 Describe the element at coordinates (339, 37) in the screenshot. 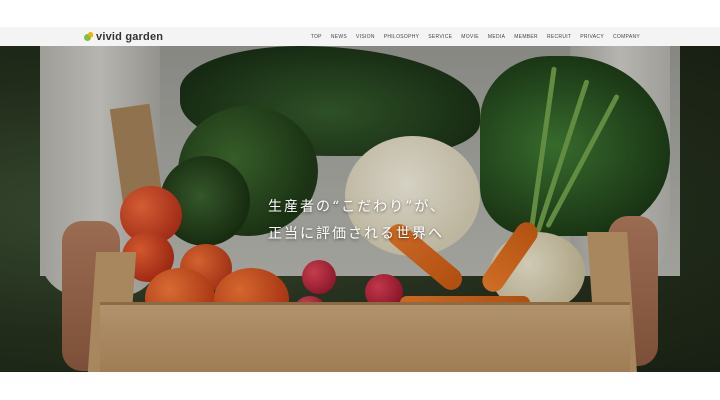

I see `nav-news: NEWS` at that location.